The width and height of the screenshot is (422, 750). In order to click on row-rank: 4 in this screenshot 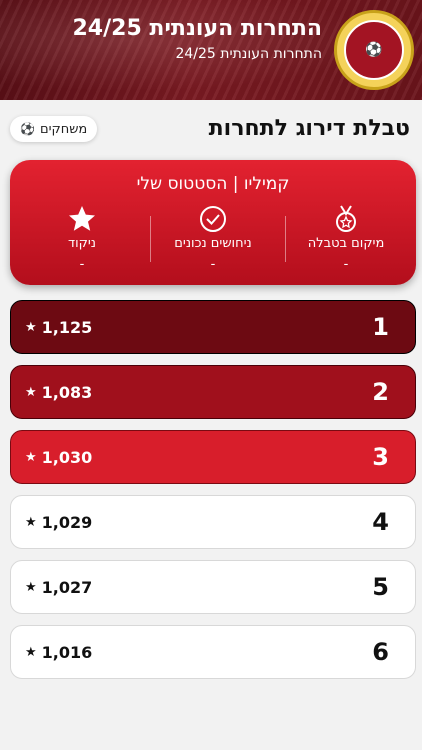, I will do `click(380, 522)`.